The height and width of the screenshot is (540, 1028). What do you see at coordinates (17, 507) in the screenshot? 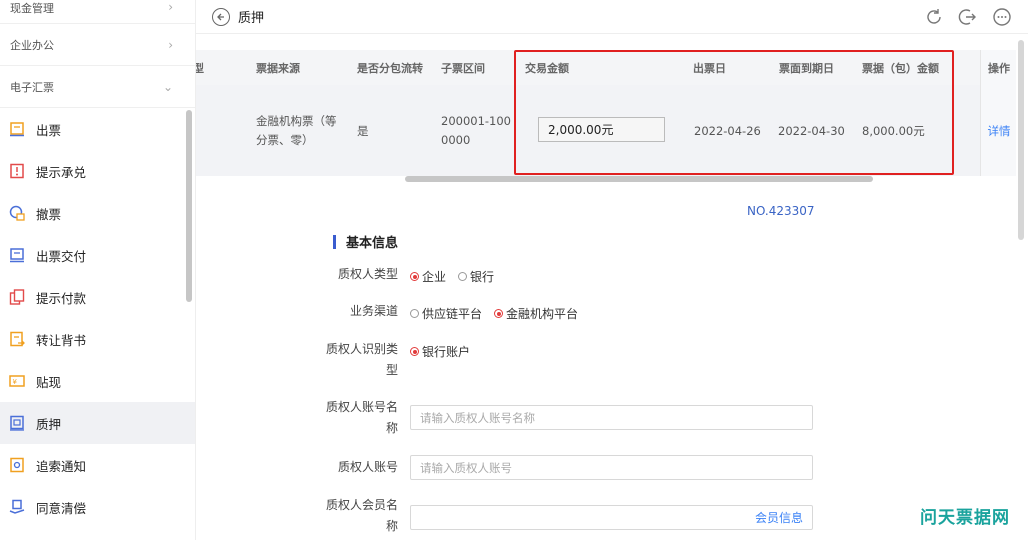
I see `settle-icon` at bounding box center [17, 507].